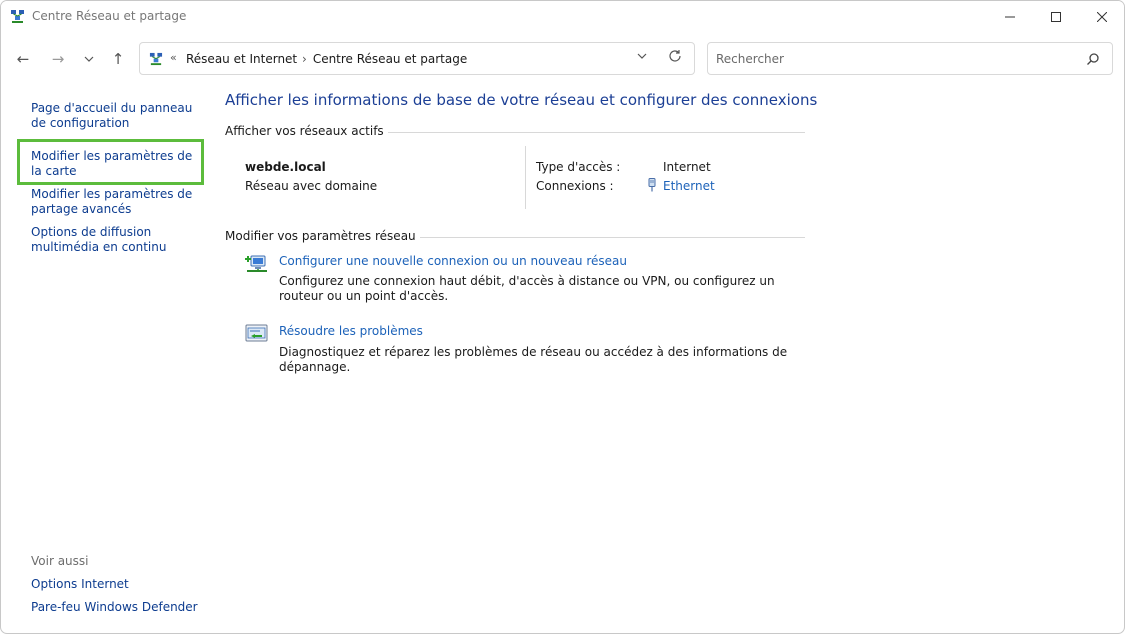 Image resolution: width=1125 pixels, height=634 pixels. I want to click on ethernet-icon, so click(652, 185).